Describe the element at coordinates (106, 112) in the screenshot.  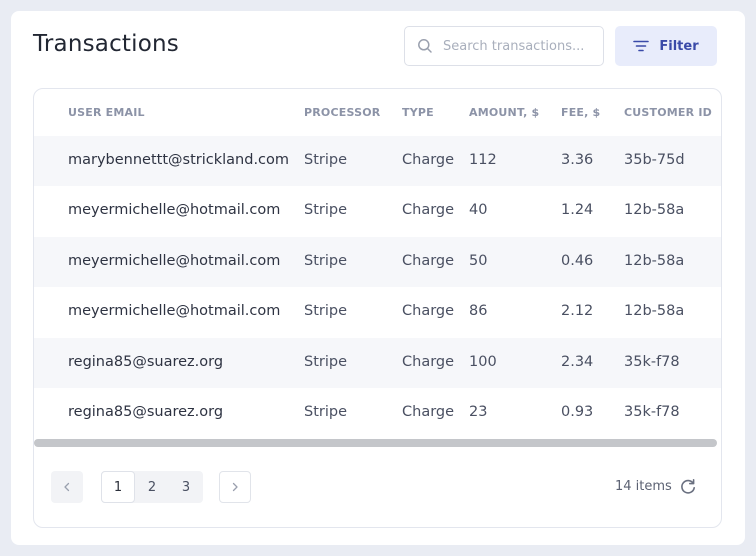
I see `column-header-user-email: USER EMAIL` at that location.